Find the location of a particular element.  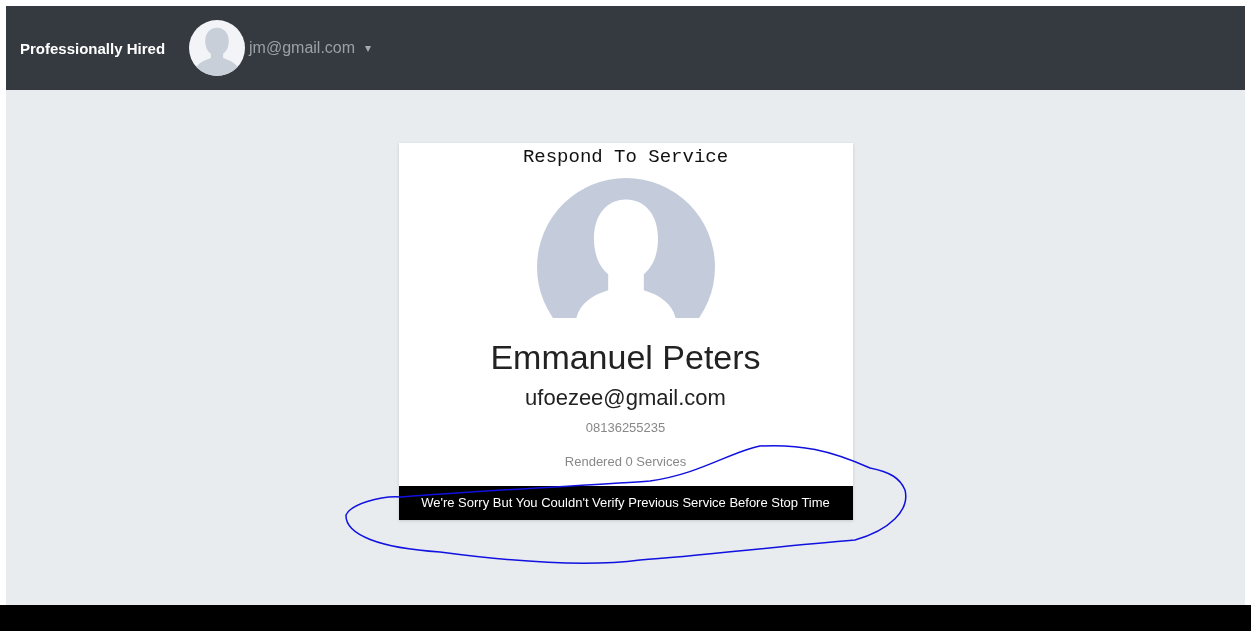

brand-name: Professionally Hired is located at coordinates (93, 48).